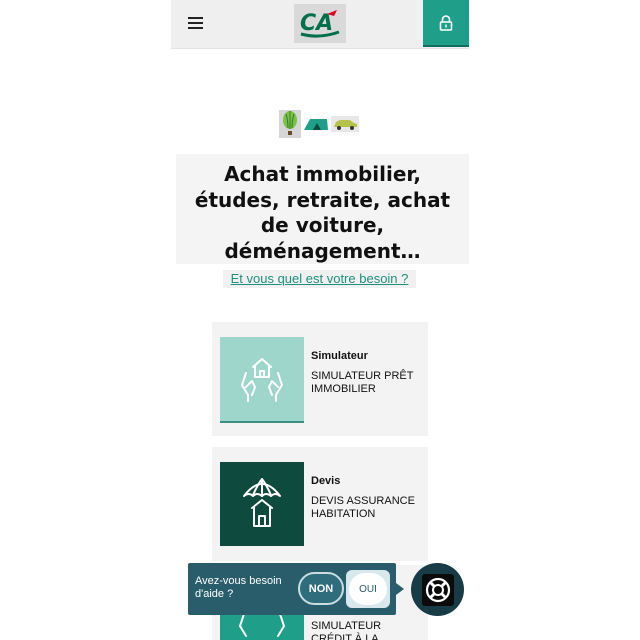  I want to click on hero-illustration, so click(320, 124).